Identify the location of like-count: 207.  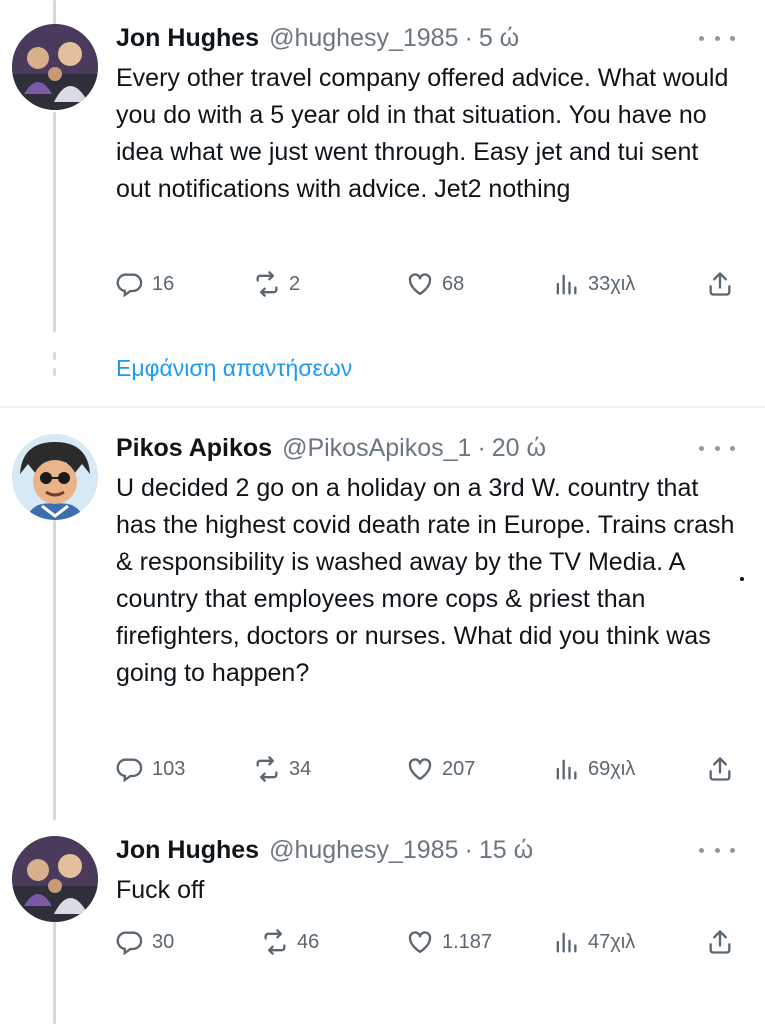
(459, 768).